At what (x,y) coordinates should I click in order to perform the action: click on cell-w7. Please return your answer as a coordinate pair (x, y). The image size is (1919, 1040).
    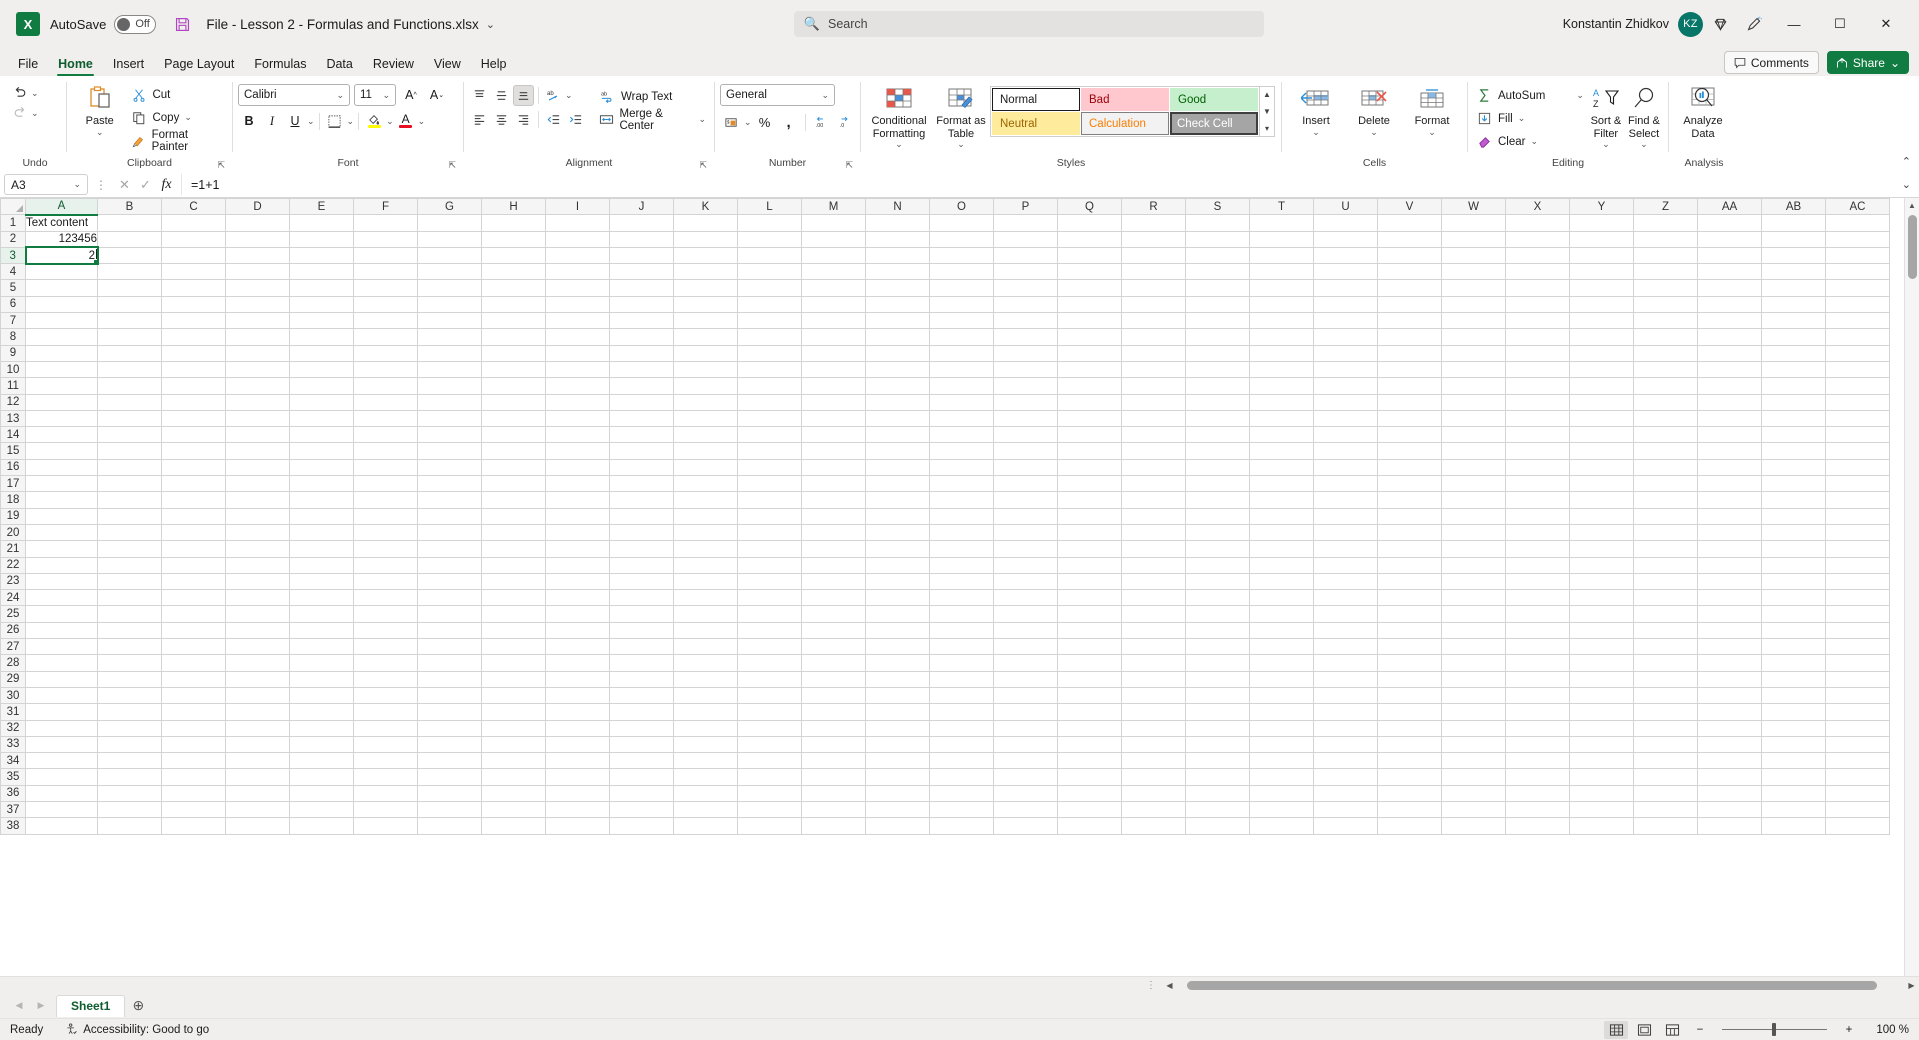
    Looking at the image, I should click on (1473, 321).